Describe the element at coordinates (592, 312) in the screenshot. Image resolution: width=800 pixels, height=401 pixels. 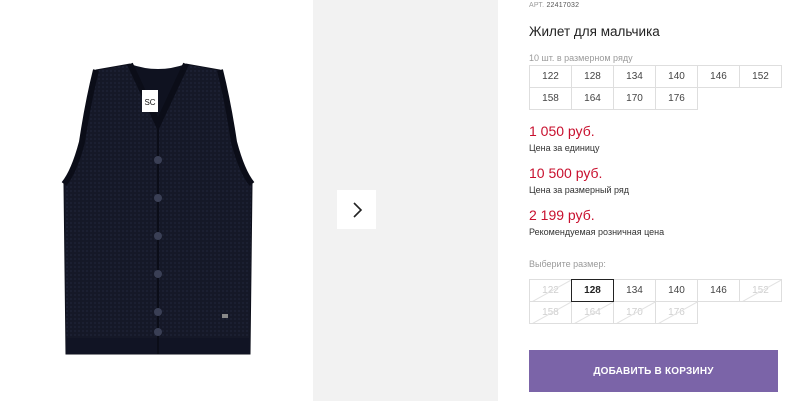
I see `size-option-164: 164` at that location.